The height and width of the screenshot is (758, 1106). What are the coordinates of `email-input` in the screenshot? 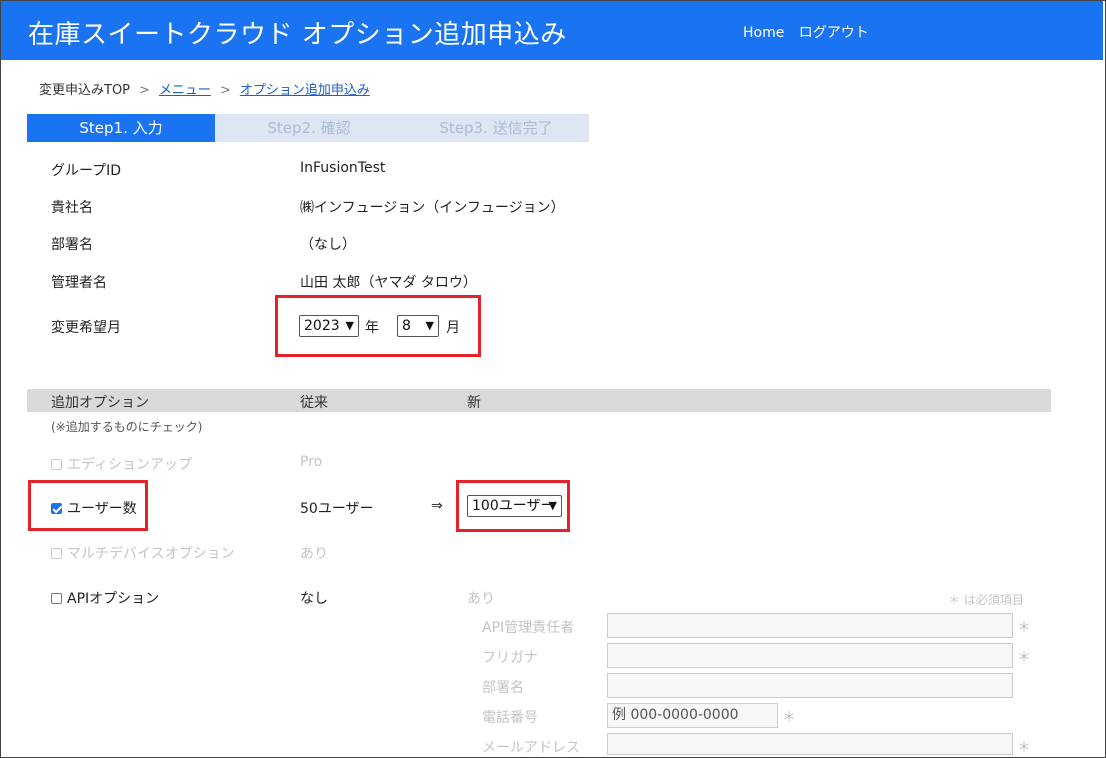 It's located at (810, 744).